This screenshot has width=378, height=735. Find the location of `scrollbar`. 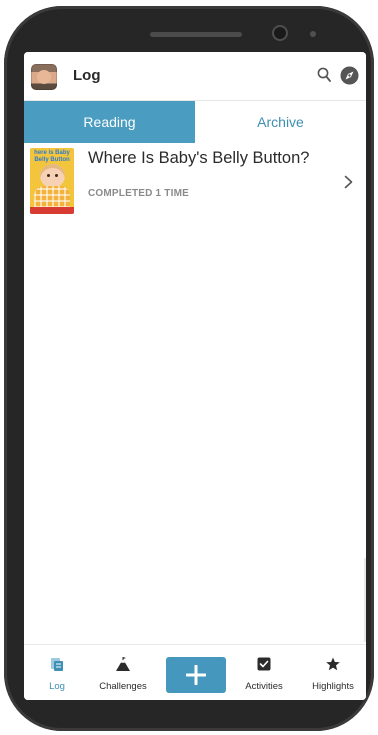

scrollbar is located at coordinates (365, 600).